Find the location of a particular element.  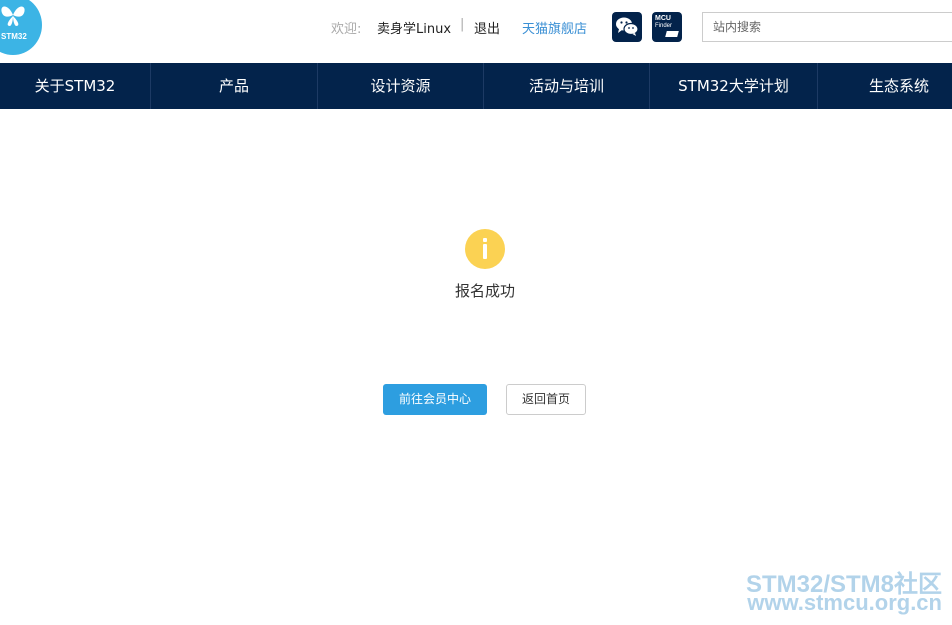

back-home-button: 返回首页 is located at coordinates (546, 399).